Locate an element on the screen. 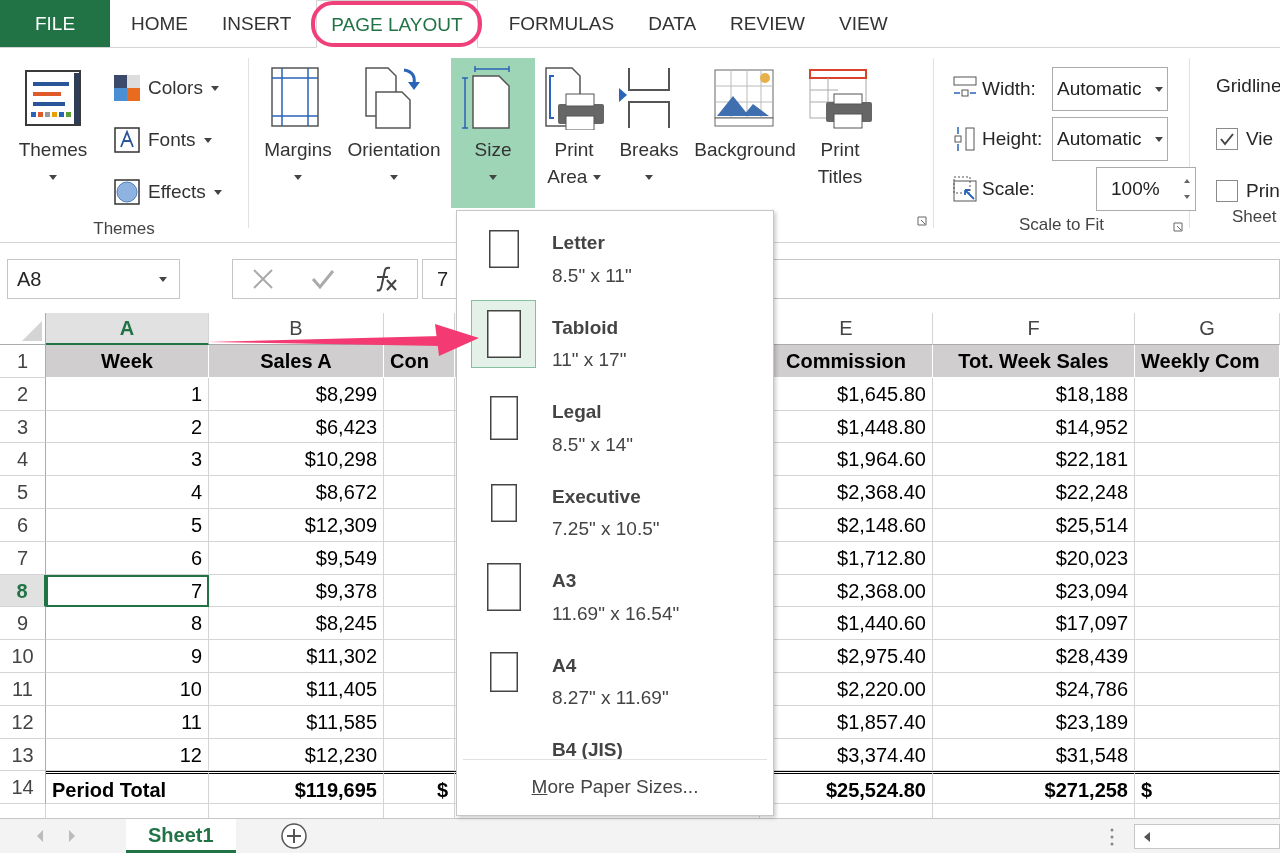 The height and width of the screenshot is (853, 1280). group-label: Themes is located at coordinates (124, 228).